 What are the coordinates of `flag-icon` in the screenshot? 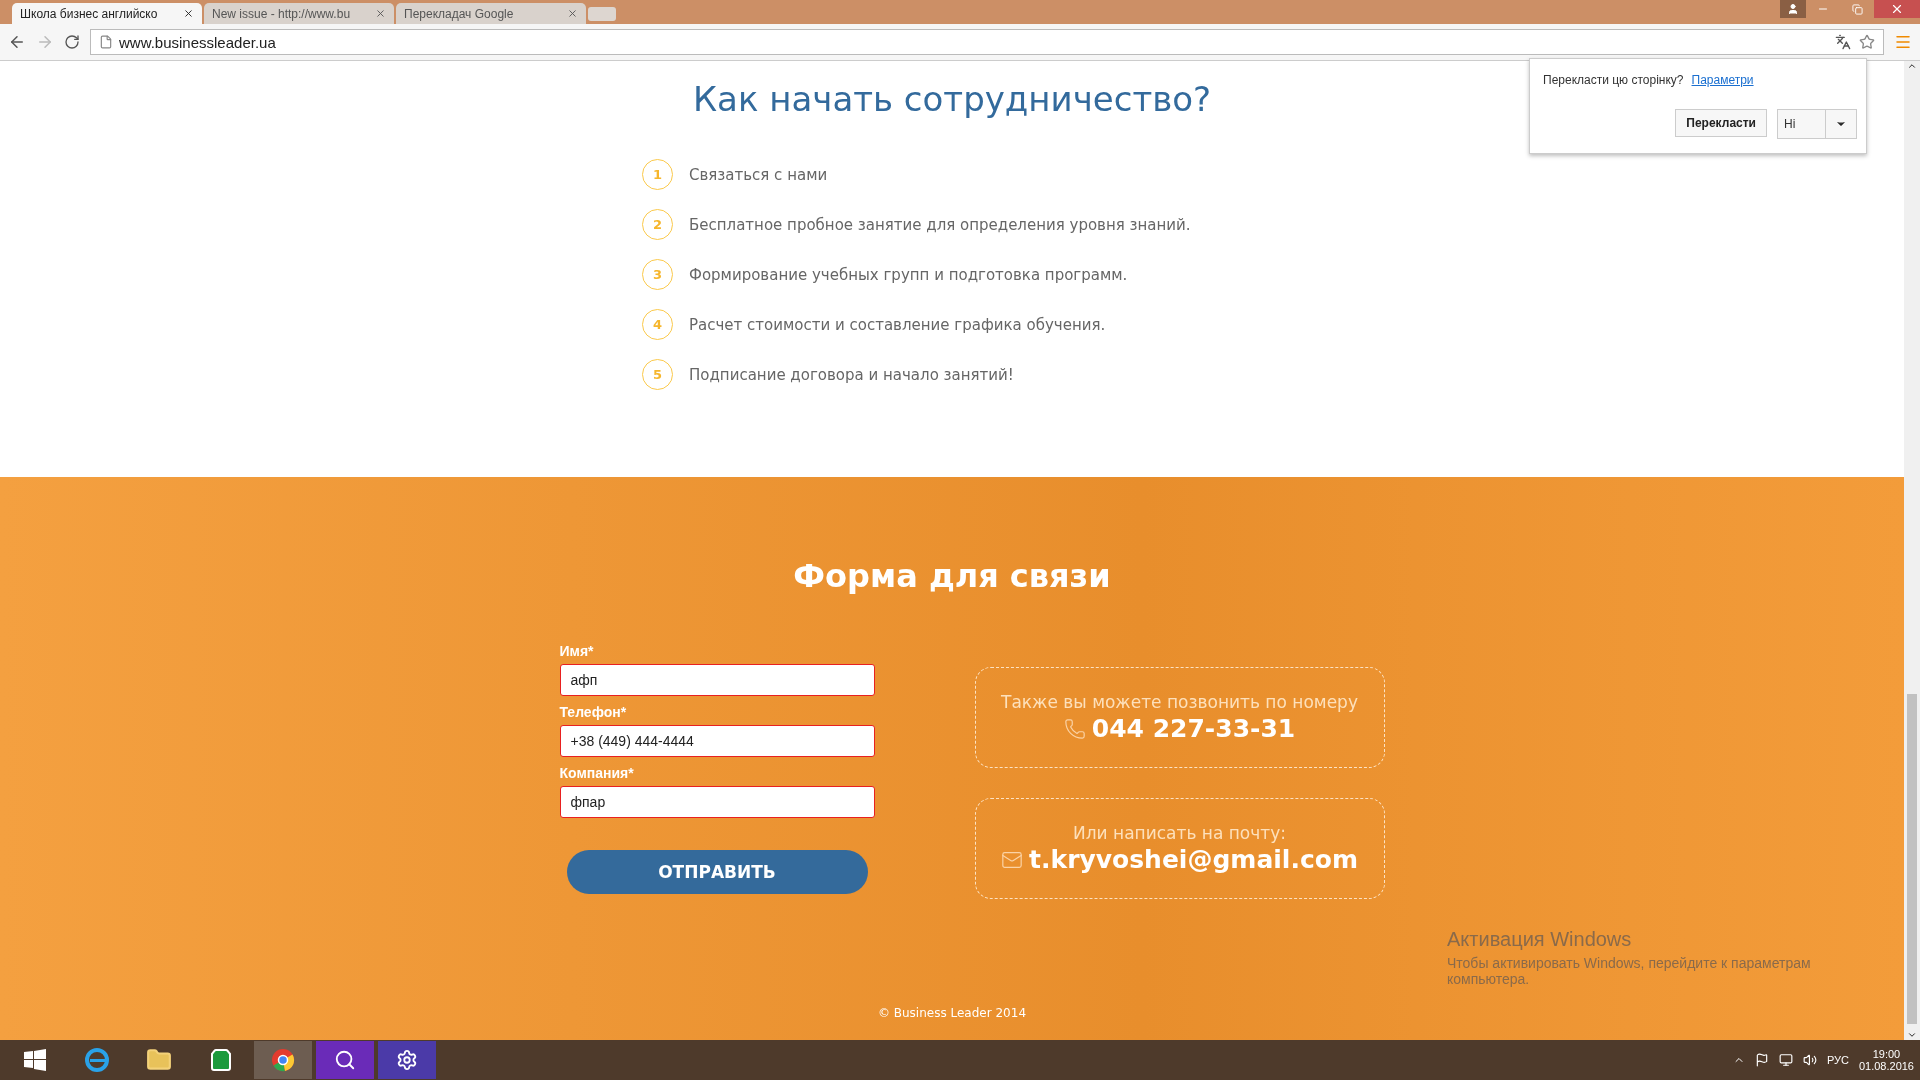 It's located at (1761, 1060).